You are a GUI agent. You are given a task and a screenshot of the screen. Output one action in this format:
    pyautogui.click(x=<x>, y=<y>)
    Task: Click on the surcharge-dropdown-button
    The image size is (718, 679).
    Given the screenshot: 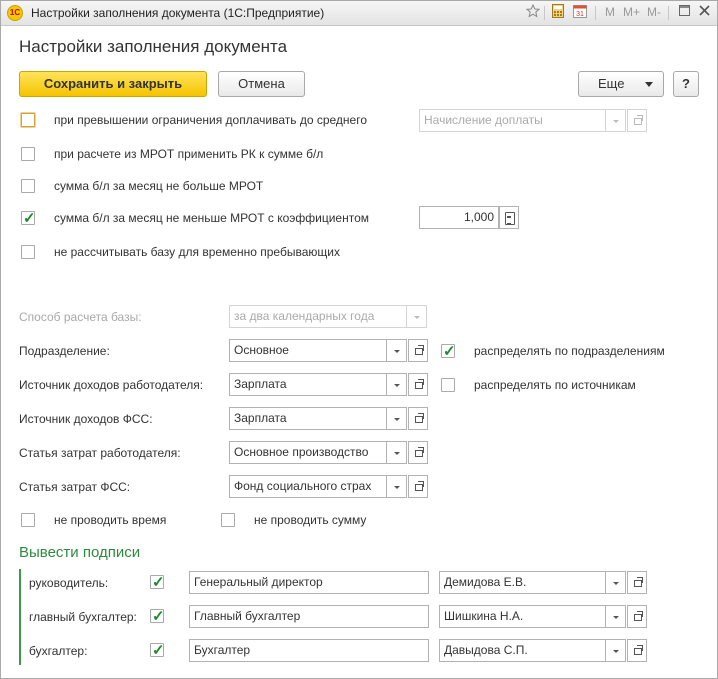 What is the action you would take?
    pyautogui.click(x=616, y=120)
    